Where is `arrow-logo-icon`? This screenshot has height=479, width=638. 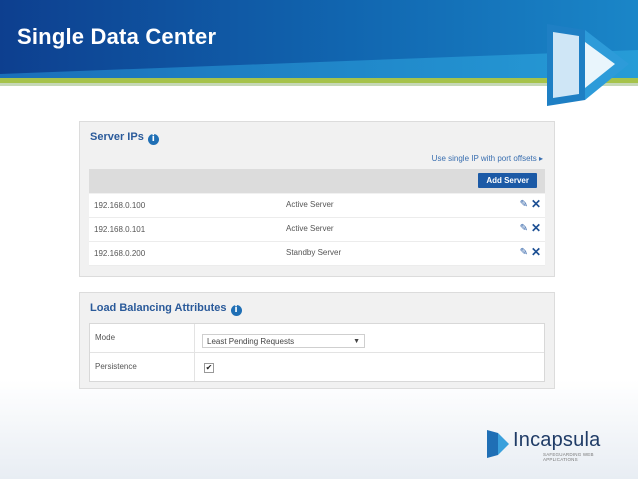 arrow-logo-icon is located at coordinates (588, 65).